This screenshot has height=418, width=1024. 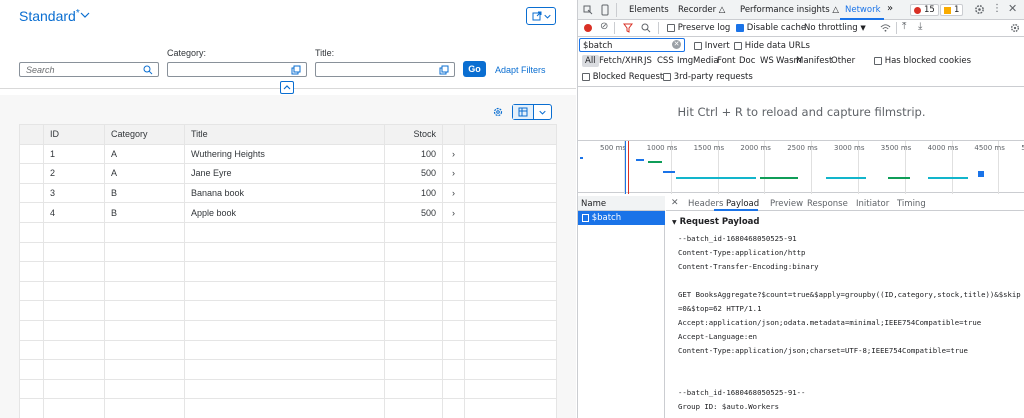 What do you see at coordinates (911, 204) in the screenshot?
I see `detail-tab-timing: Timing` at bounding box center [911, 204].